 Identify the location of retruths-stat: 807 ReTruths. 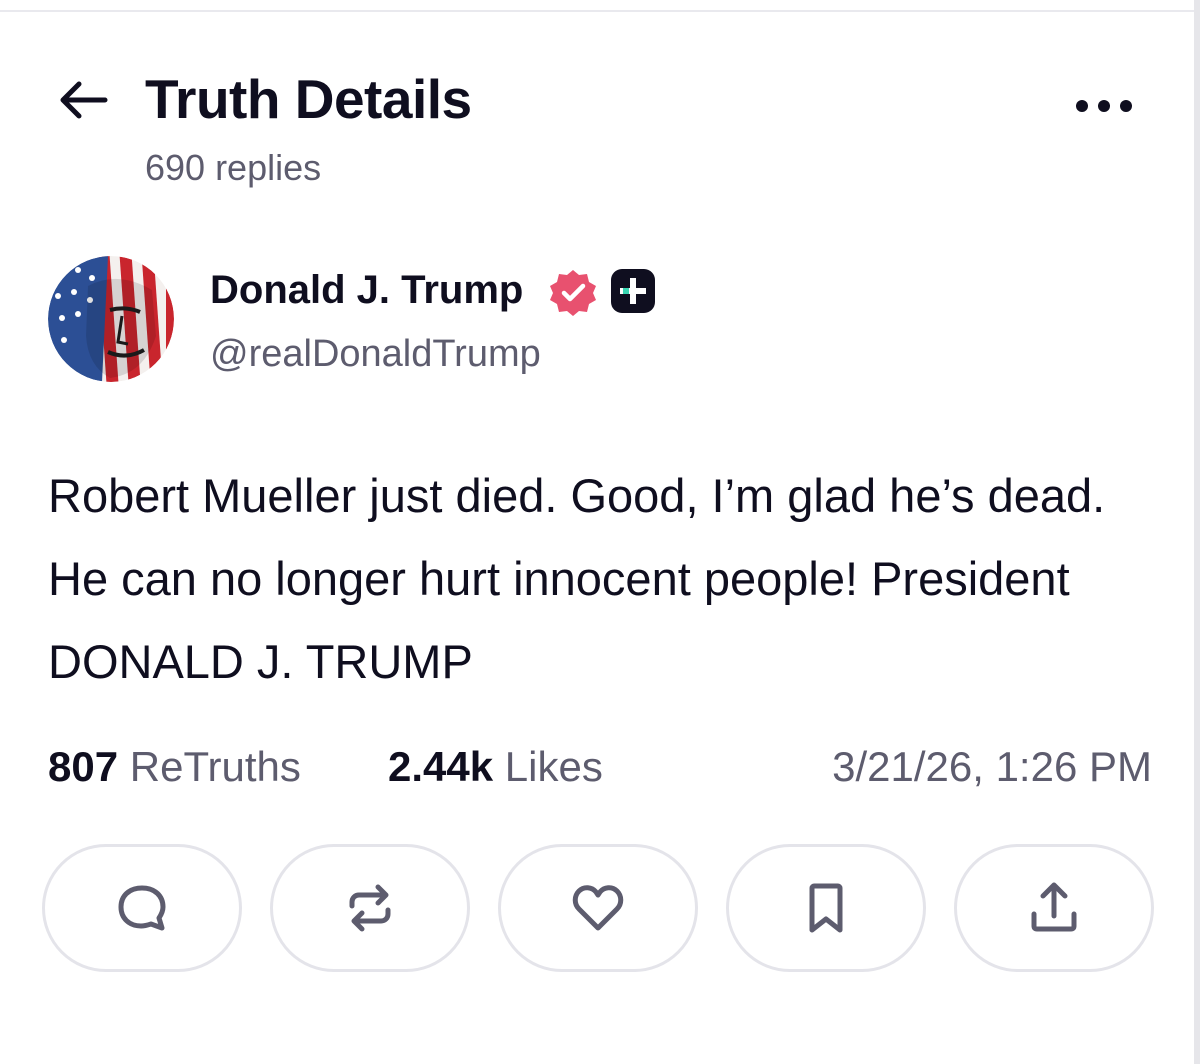
(174, 767).